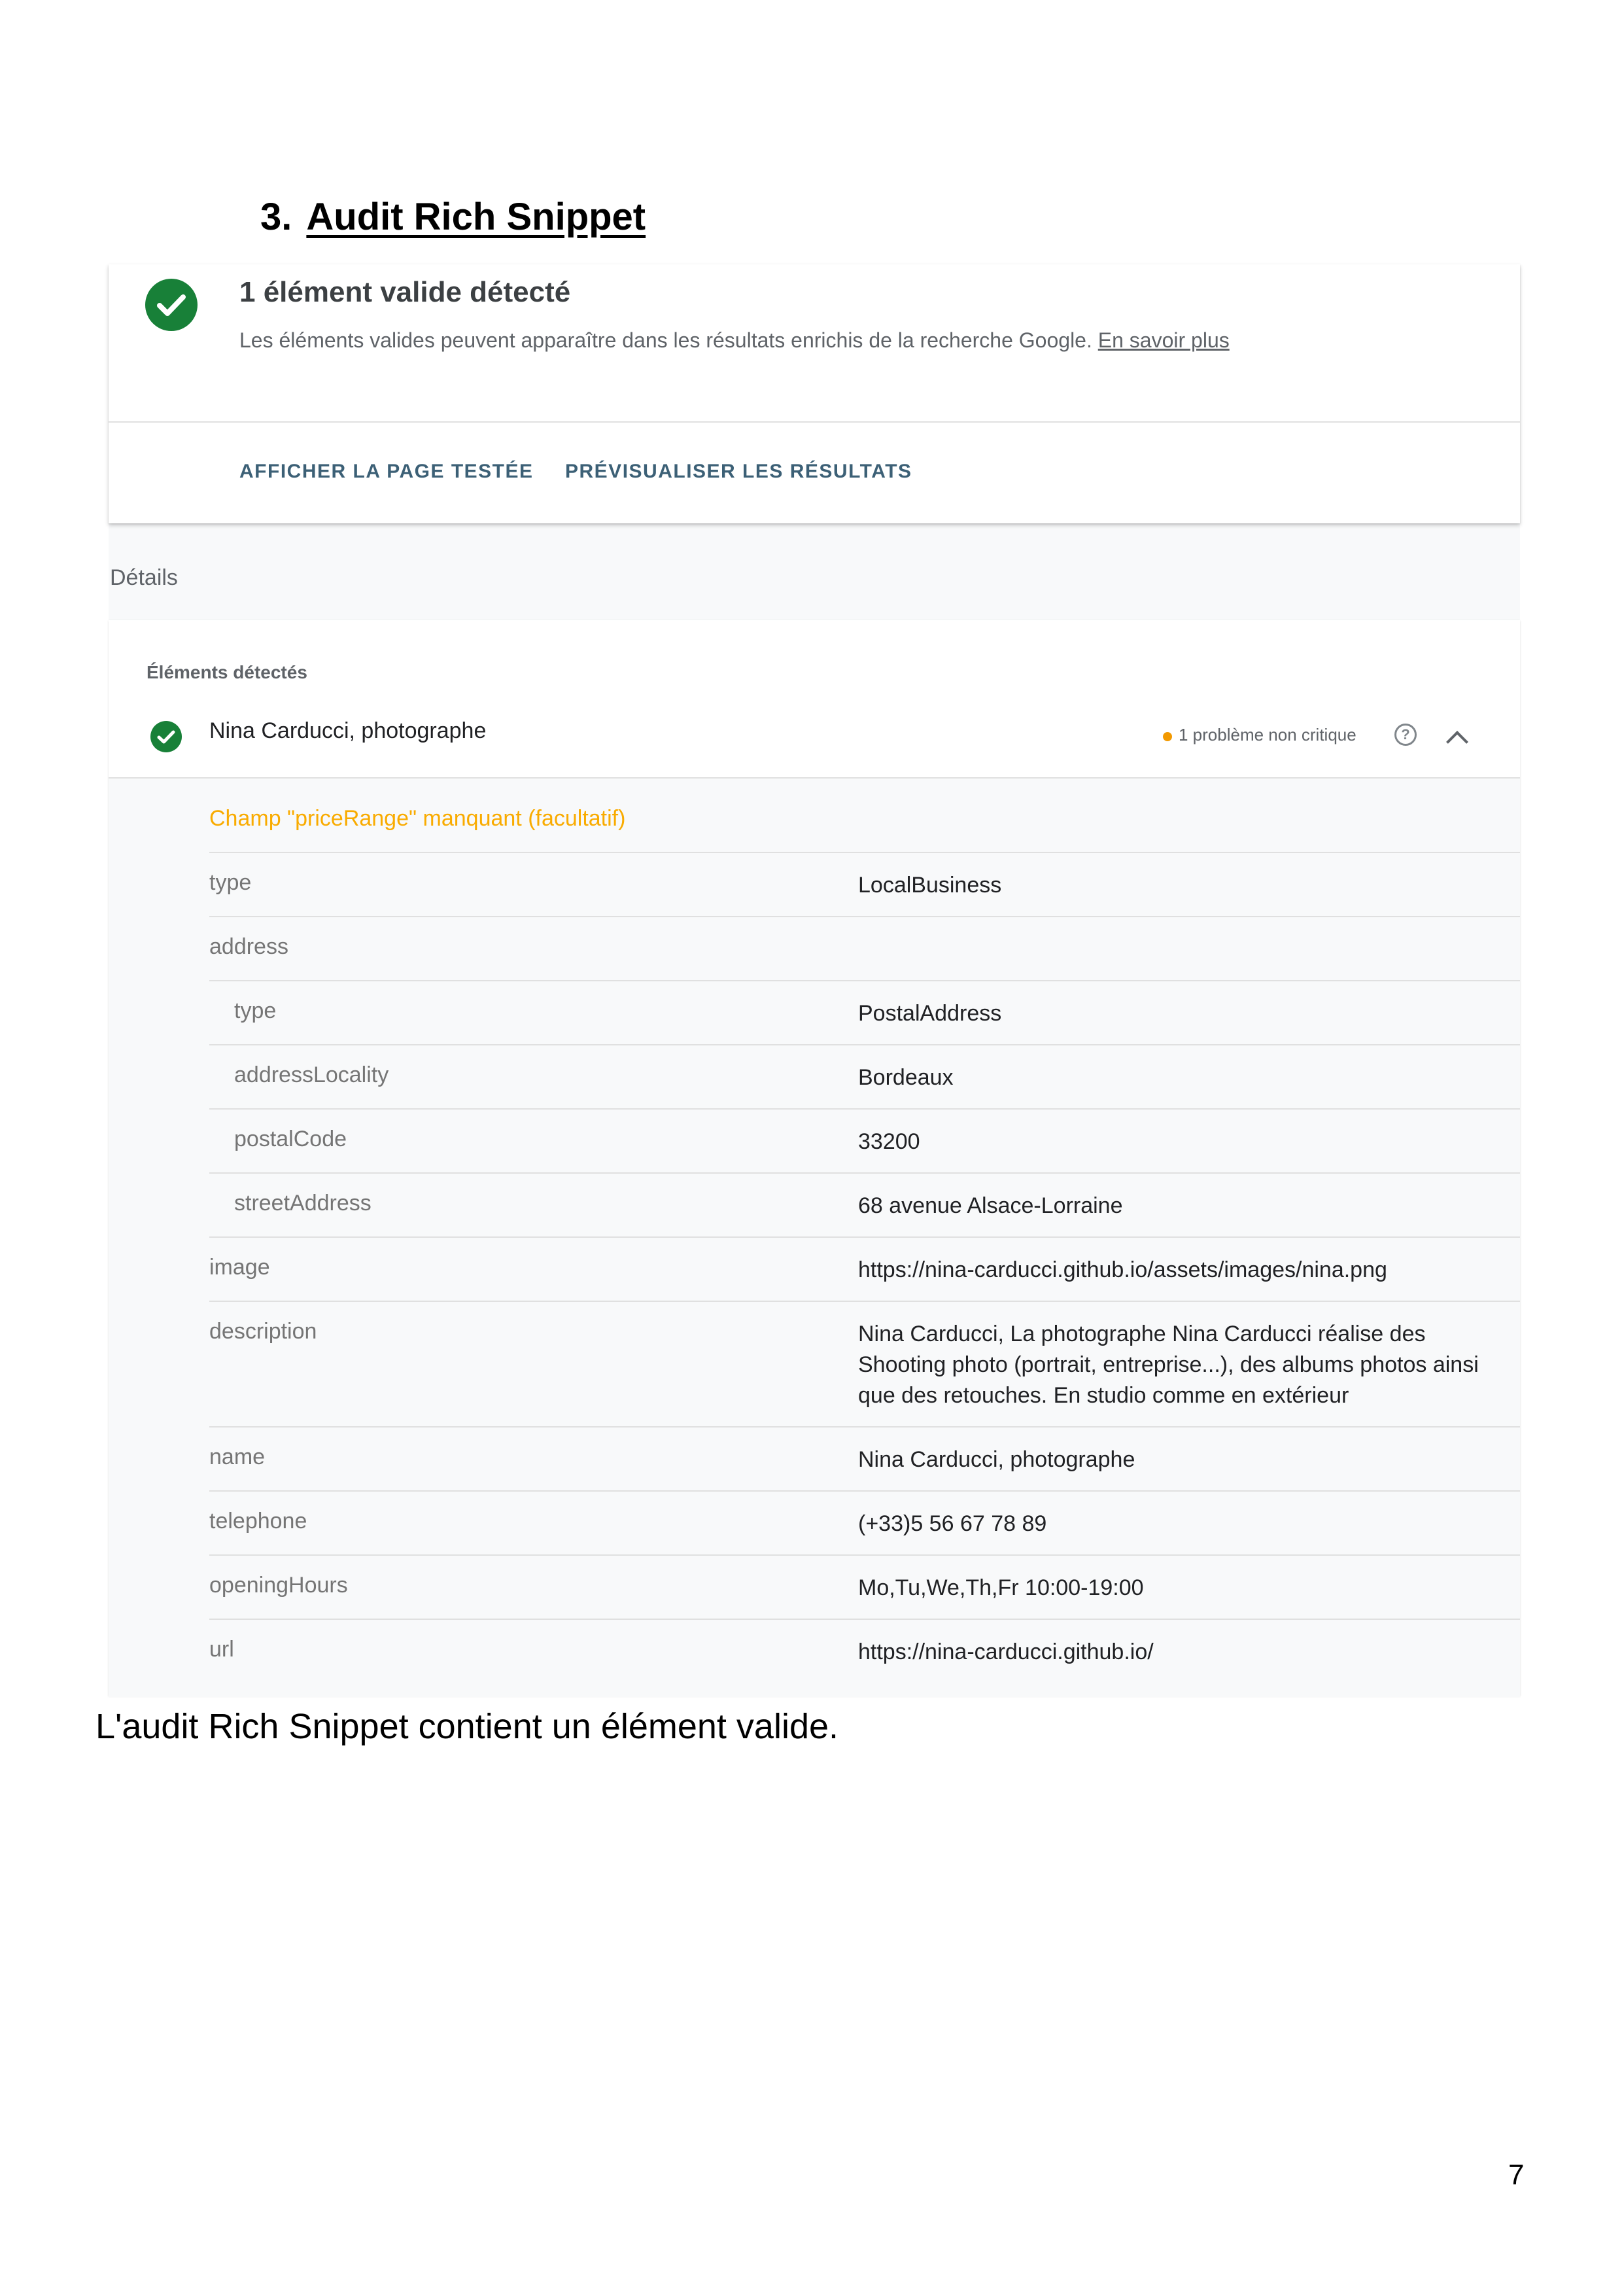 The width and height of the screenshot is (1624, 2295). I want to click on field-value: https://nina-carducci.github.io/, so click(1006, 1651).